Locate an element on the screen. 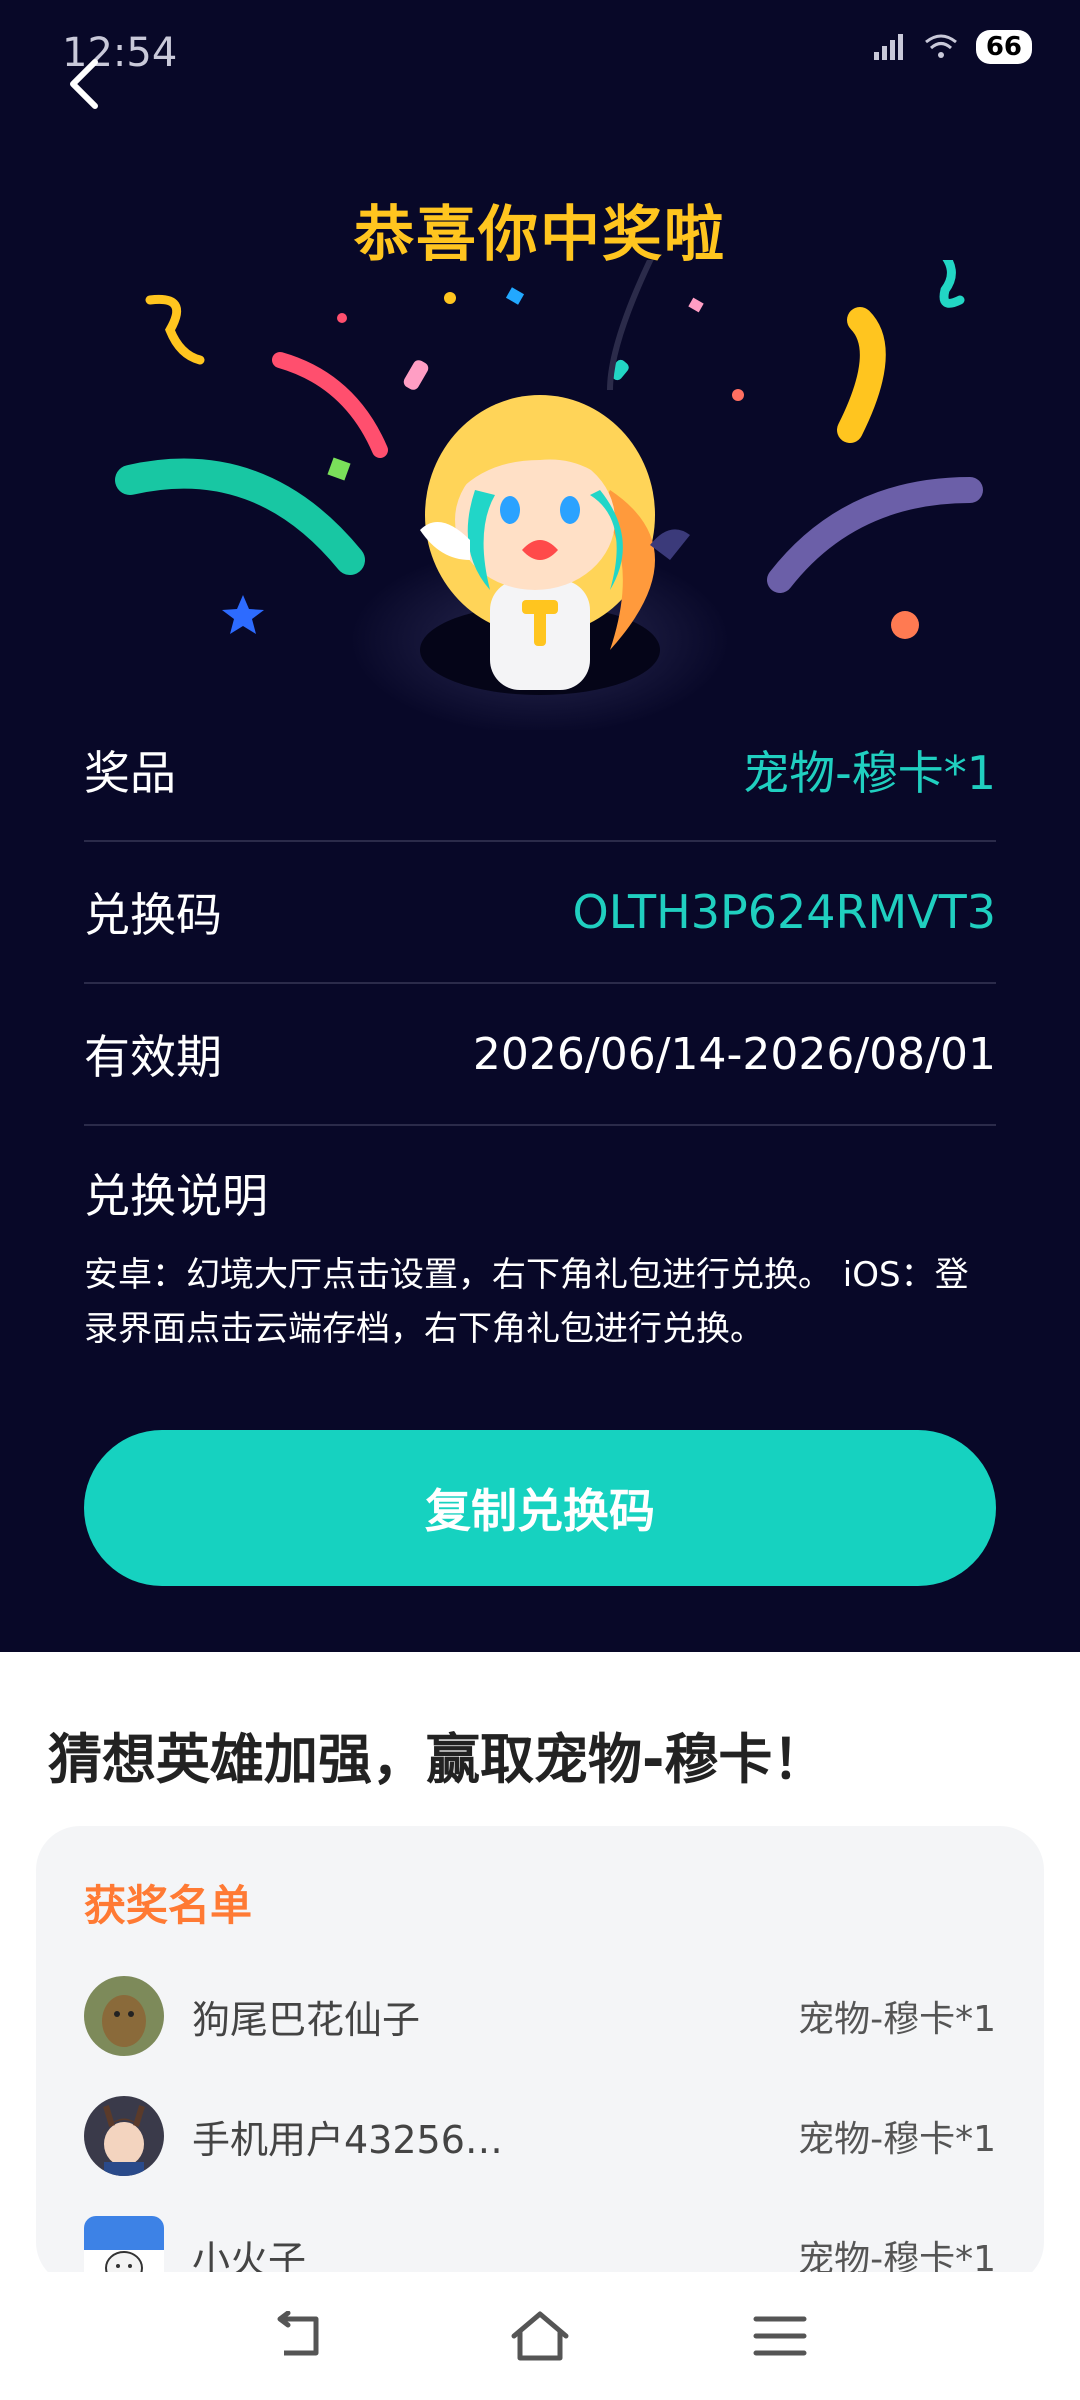 The width and height of the screenshot is (1080, 2400). back-arrow-icon is located at coordinates (84, 84).